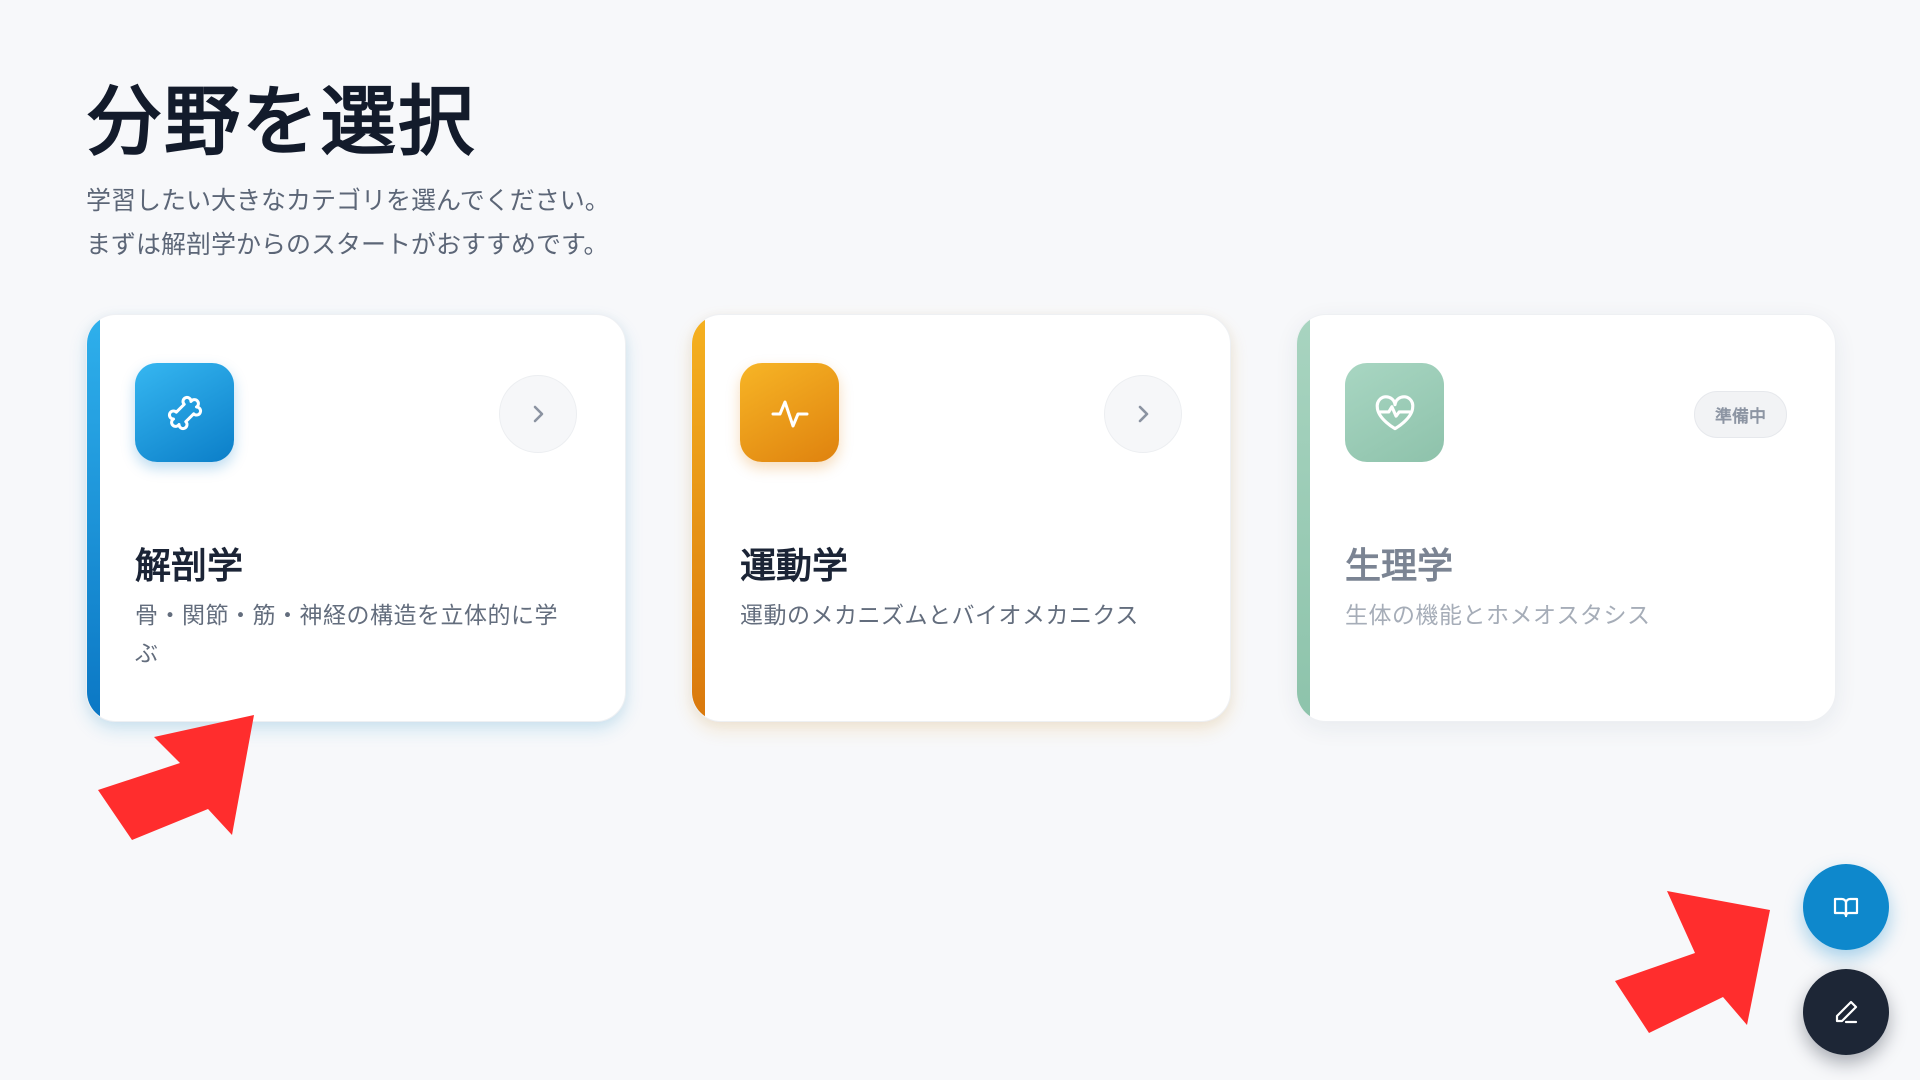 Image resolution: width=1920 pixels, height=1080 pixels. I want to click on heart-pulse-icon, so click(1394, 412).